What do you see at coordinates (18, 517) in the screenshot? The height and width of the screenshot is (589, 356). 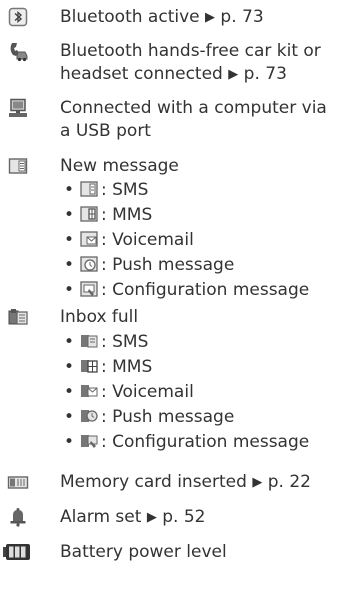 I see `bell-icon` at bounding box center [18, 517].